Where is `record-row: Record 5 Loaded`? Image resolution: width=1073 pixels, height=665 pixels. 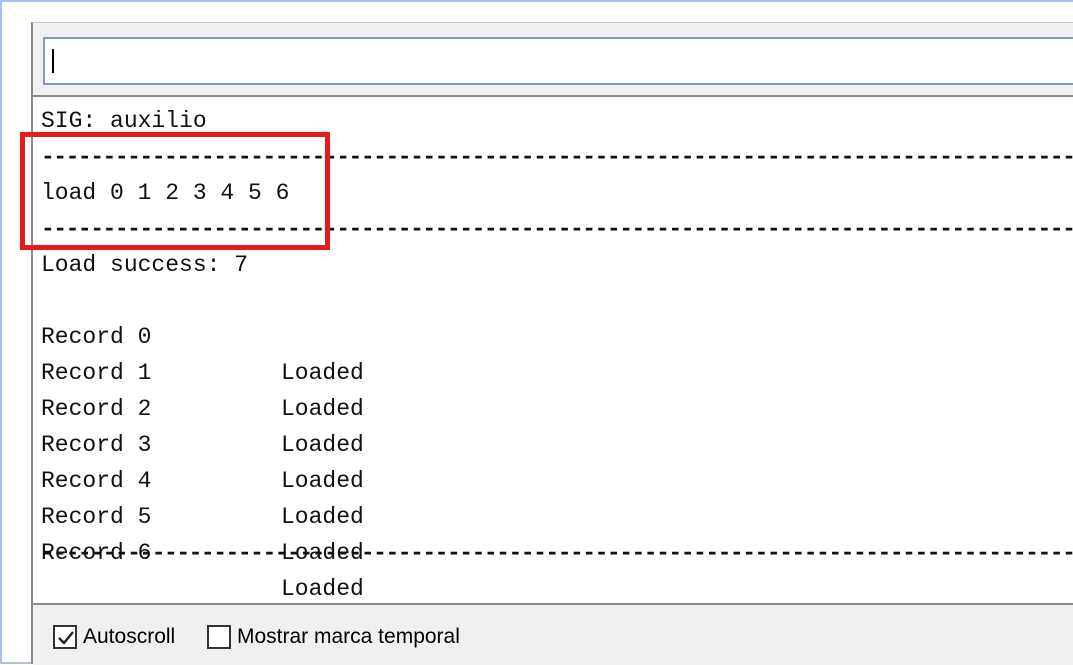
record-row: Record 5 Loaded is located at coordinates (241, 514).